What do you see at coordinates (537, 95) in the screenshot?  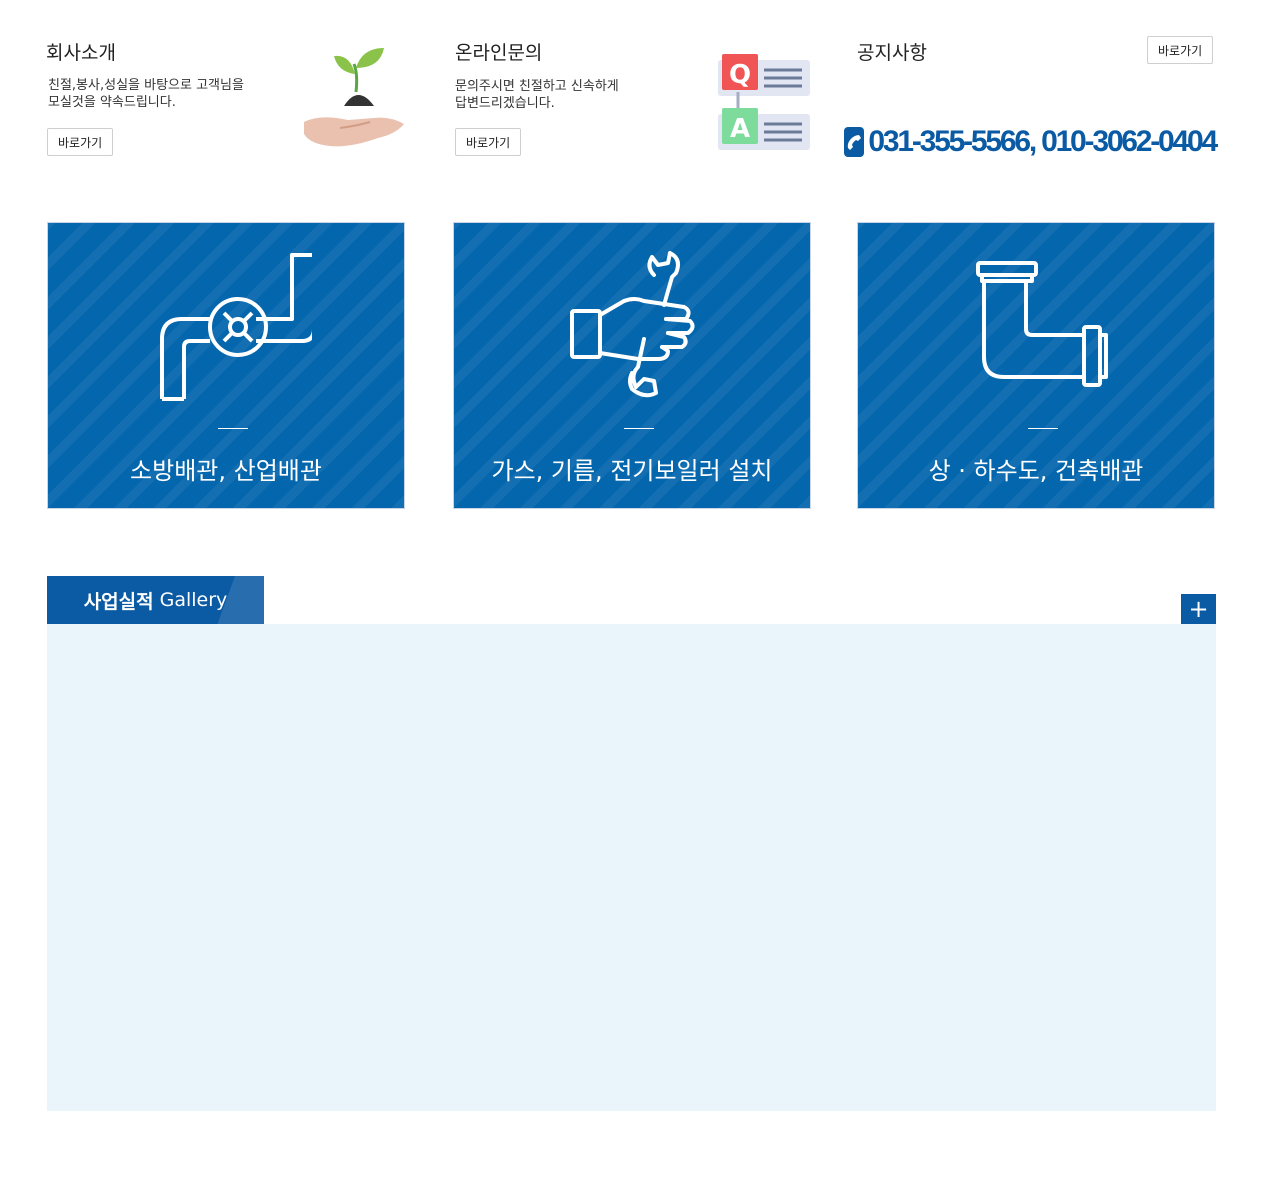 I see `inquiry-description: 문의주시면 친절하고 신속하게 답변드리겠습니다.` at bounding box center [537, 95].